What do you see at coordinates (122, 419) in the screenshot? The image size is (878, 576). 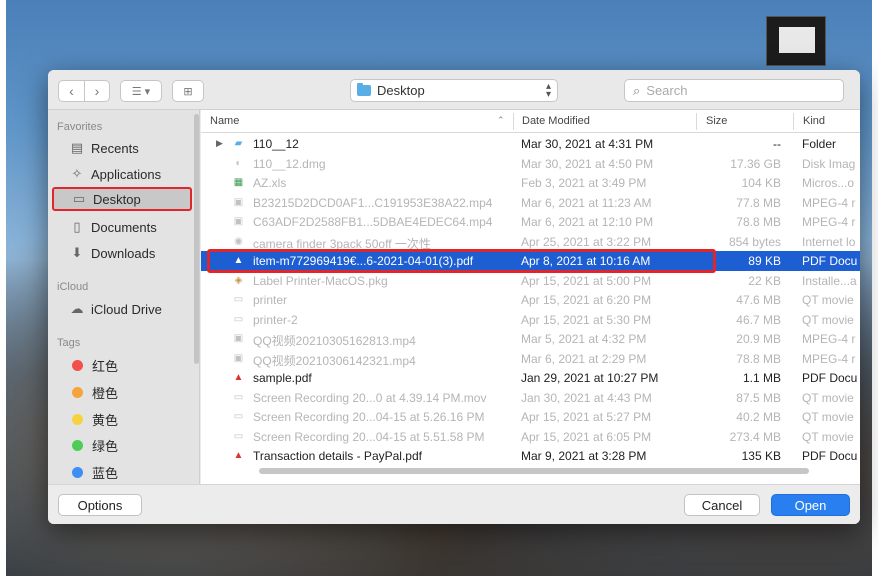 I see `sidebar-tag-yellow: 黄色` at bounding box center [122, 419].